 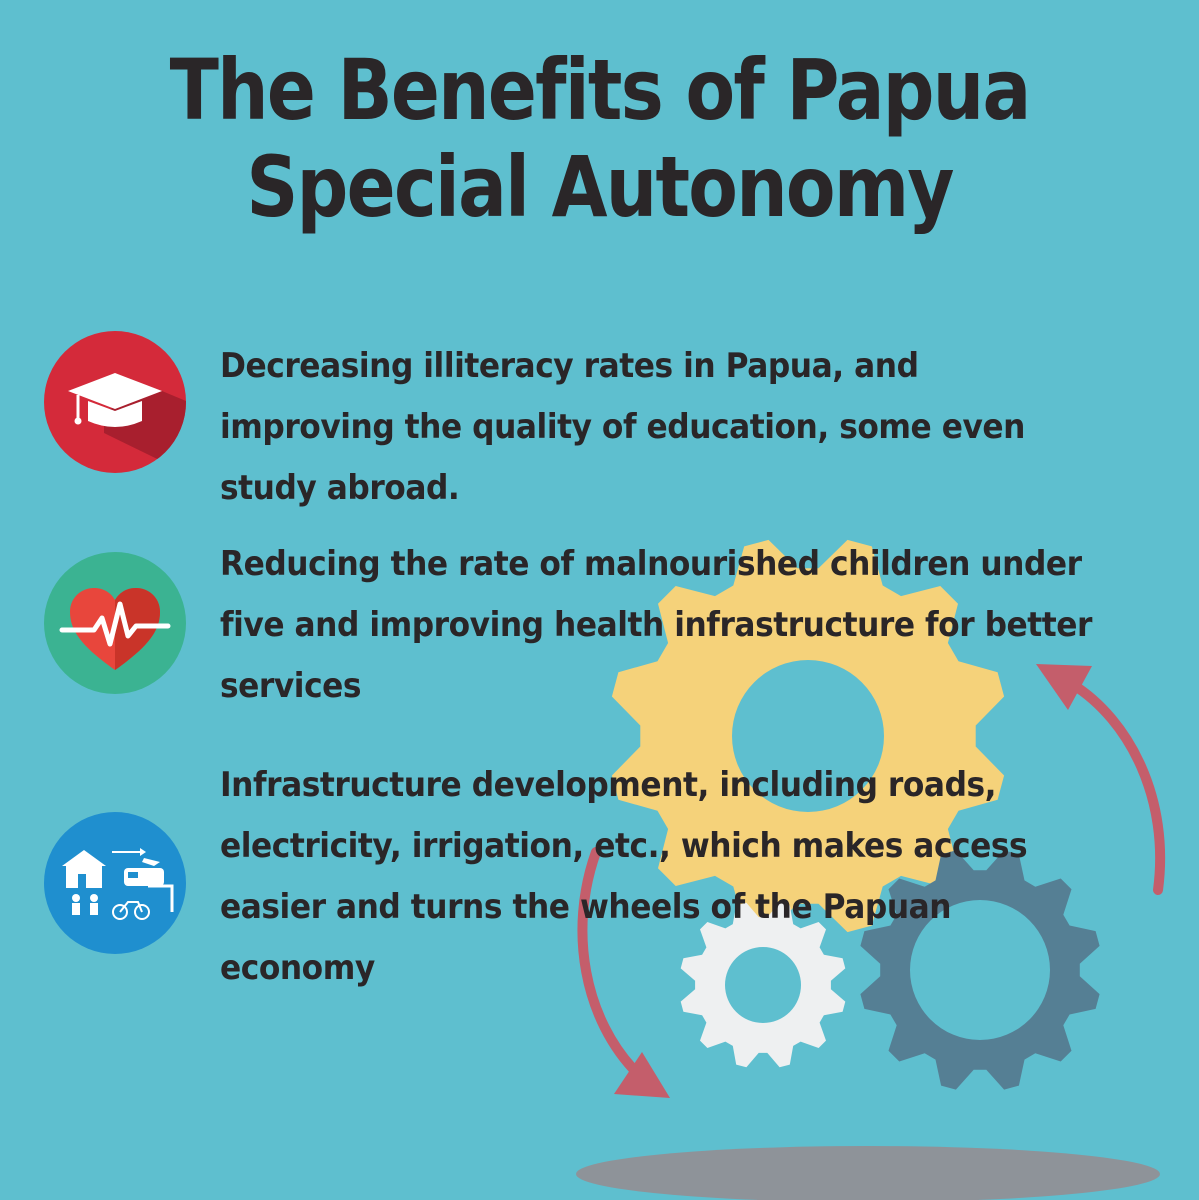 I want to click on floor-shadow, so click(x=868, y=1173).